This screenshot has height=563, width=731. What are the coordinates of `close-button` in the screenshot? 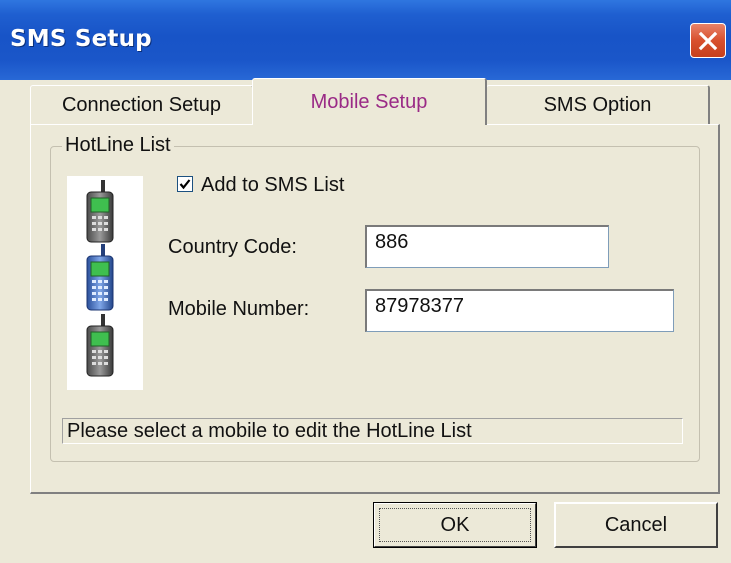 It's located at (708, 40).